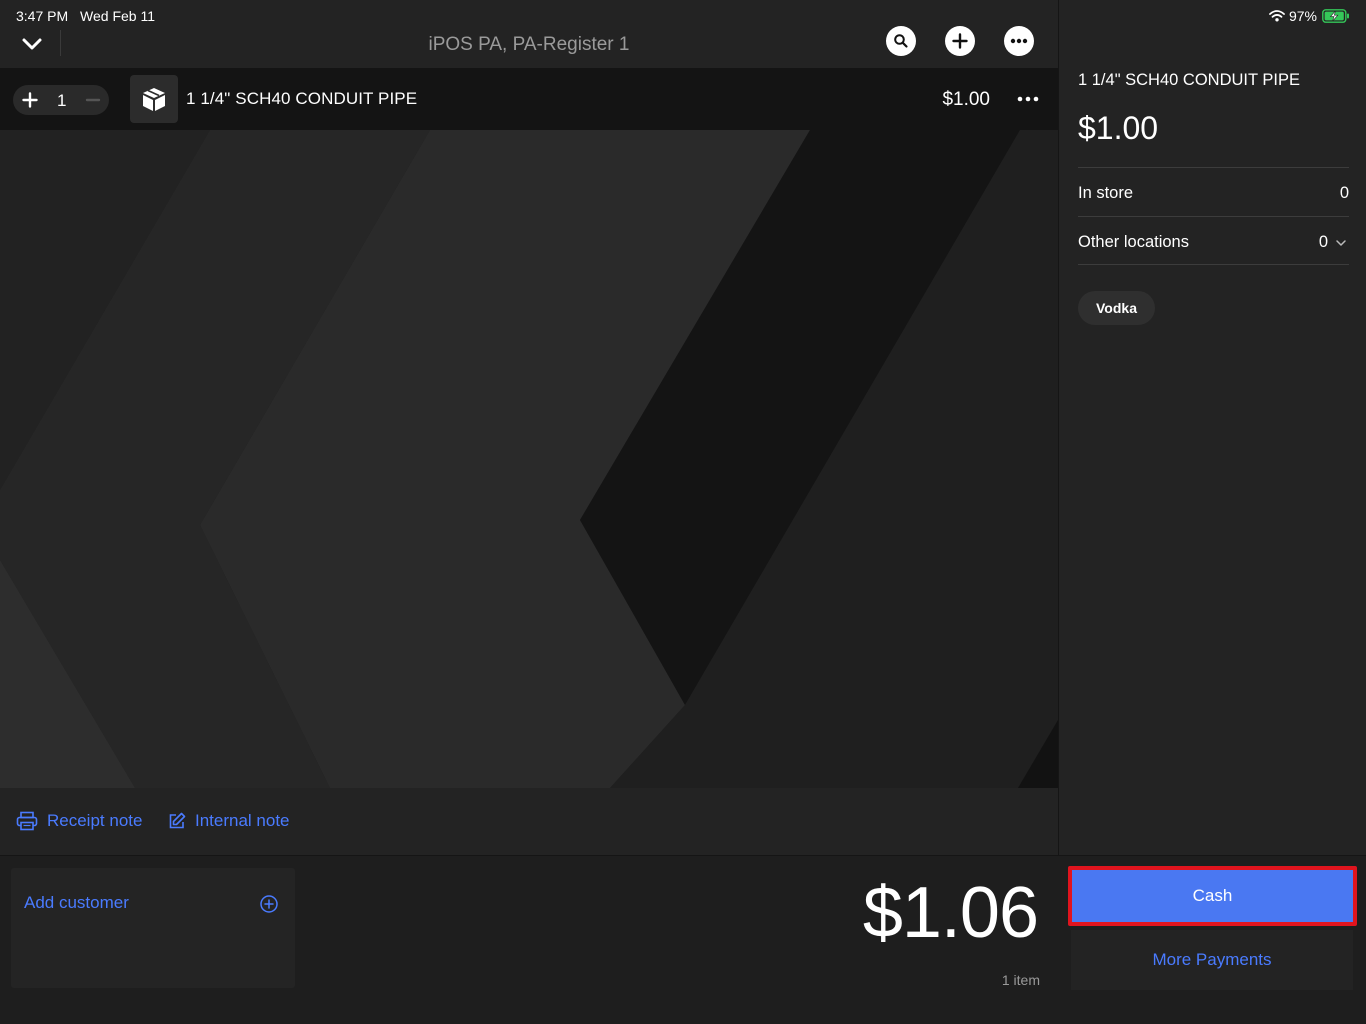 The width and height of the screenshot is (1366, 1024). Describe the element at coordinates (93, 100) in the screenshot. I see `decrement-minus-icon` at that location.